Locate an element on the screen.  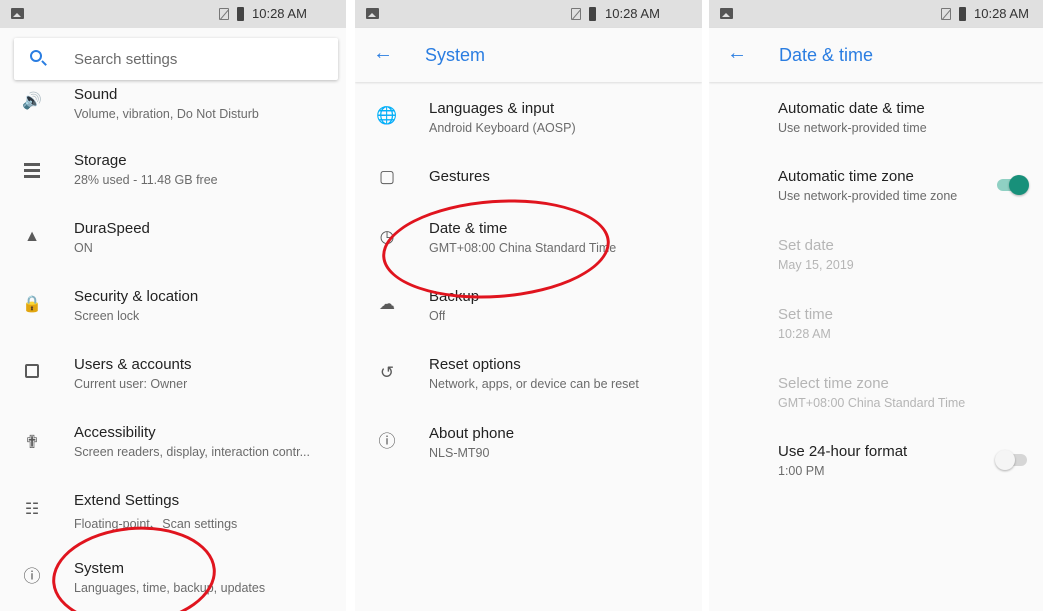
item-title: Backup is located at coordinates (454, 296).